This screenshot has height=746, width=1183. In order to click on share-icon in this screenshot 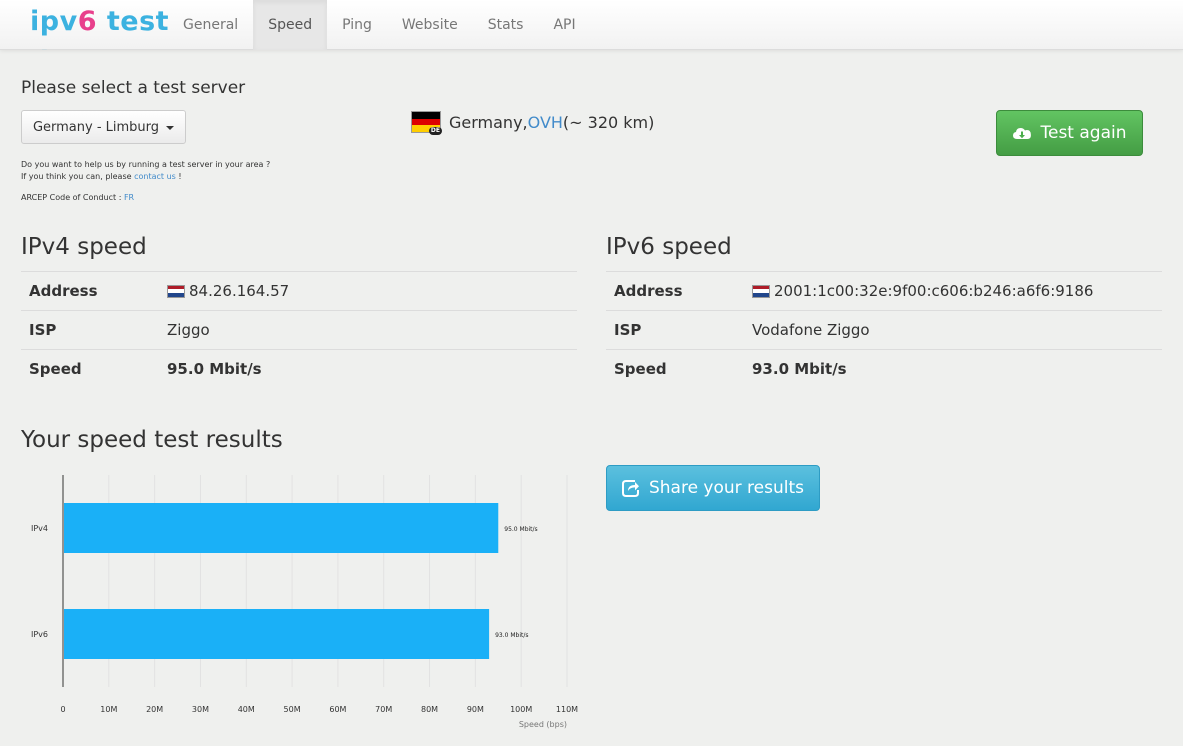, I will do `click(630, 488)`.